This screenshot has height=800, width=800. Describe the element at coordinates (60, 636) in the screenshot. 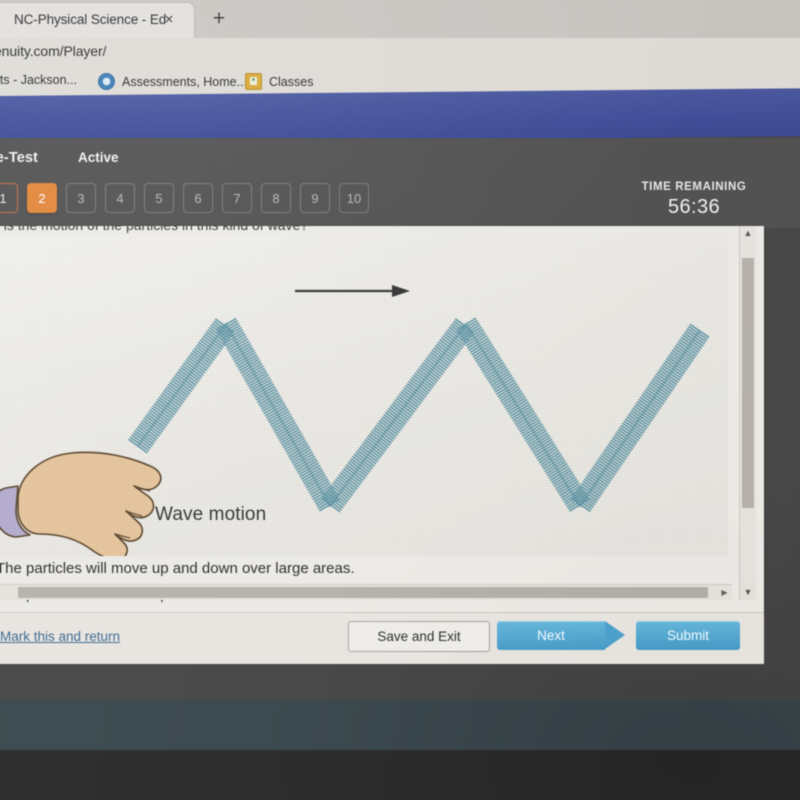

I see `mark-this-and-return-link: Mark this and return` at that location.